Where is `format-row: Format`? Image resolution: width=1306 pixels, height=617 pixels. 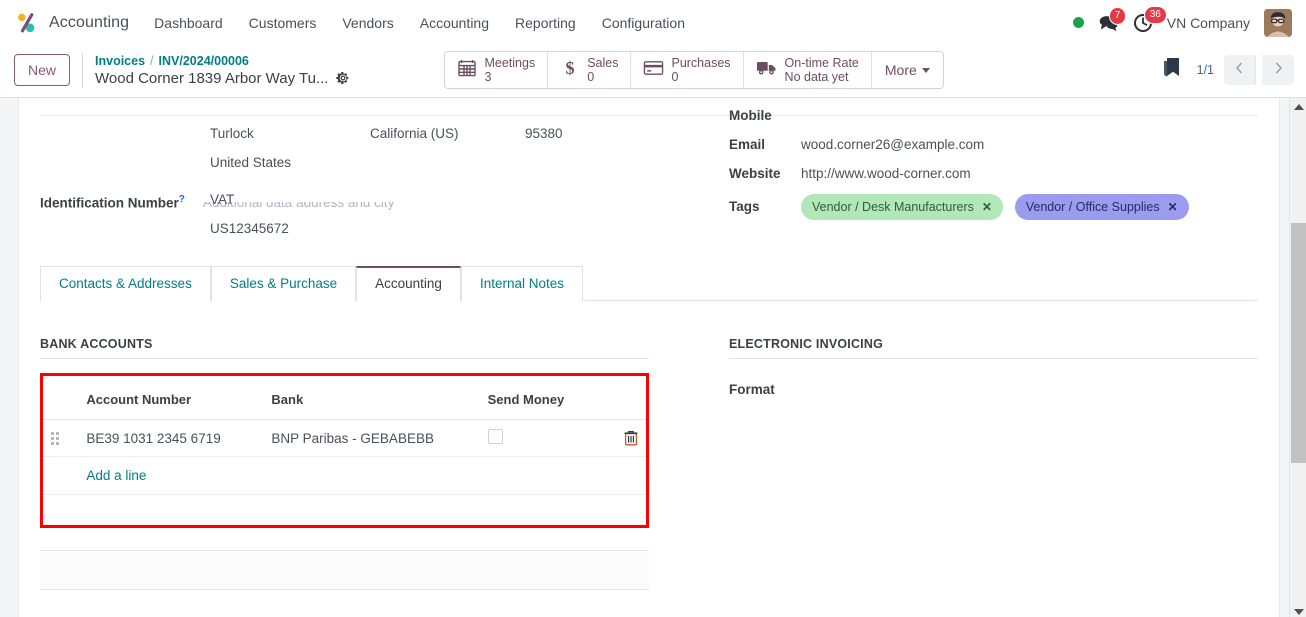 format-row: Format is located at coordinates (993, 387).